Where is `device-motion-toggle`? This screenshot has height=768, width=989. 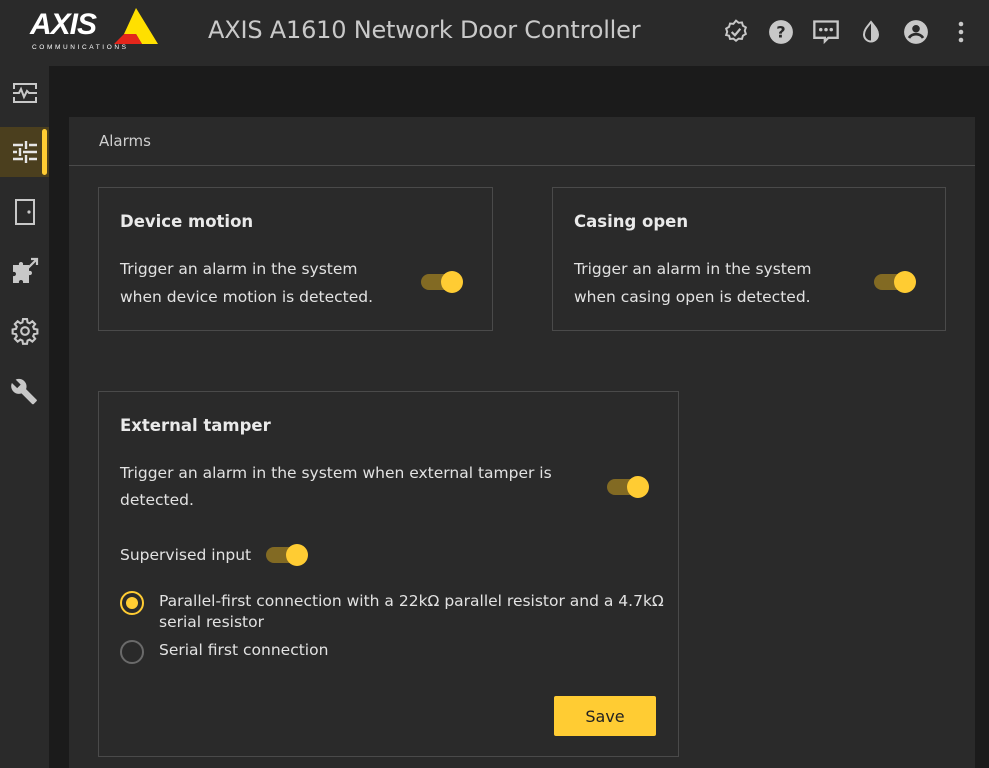
device-motion-toggle is located at coordinates (442, 282).